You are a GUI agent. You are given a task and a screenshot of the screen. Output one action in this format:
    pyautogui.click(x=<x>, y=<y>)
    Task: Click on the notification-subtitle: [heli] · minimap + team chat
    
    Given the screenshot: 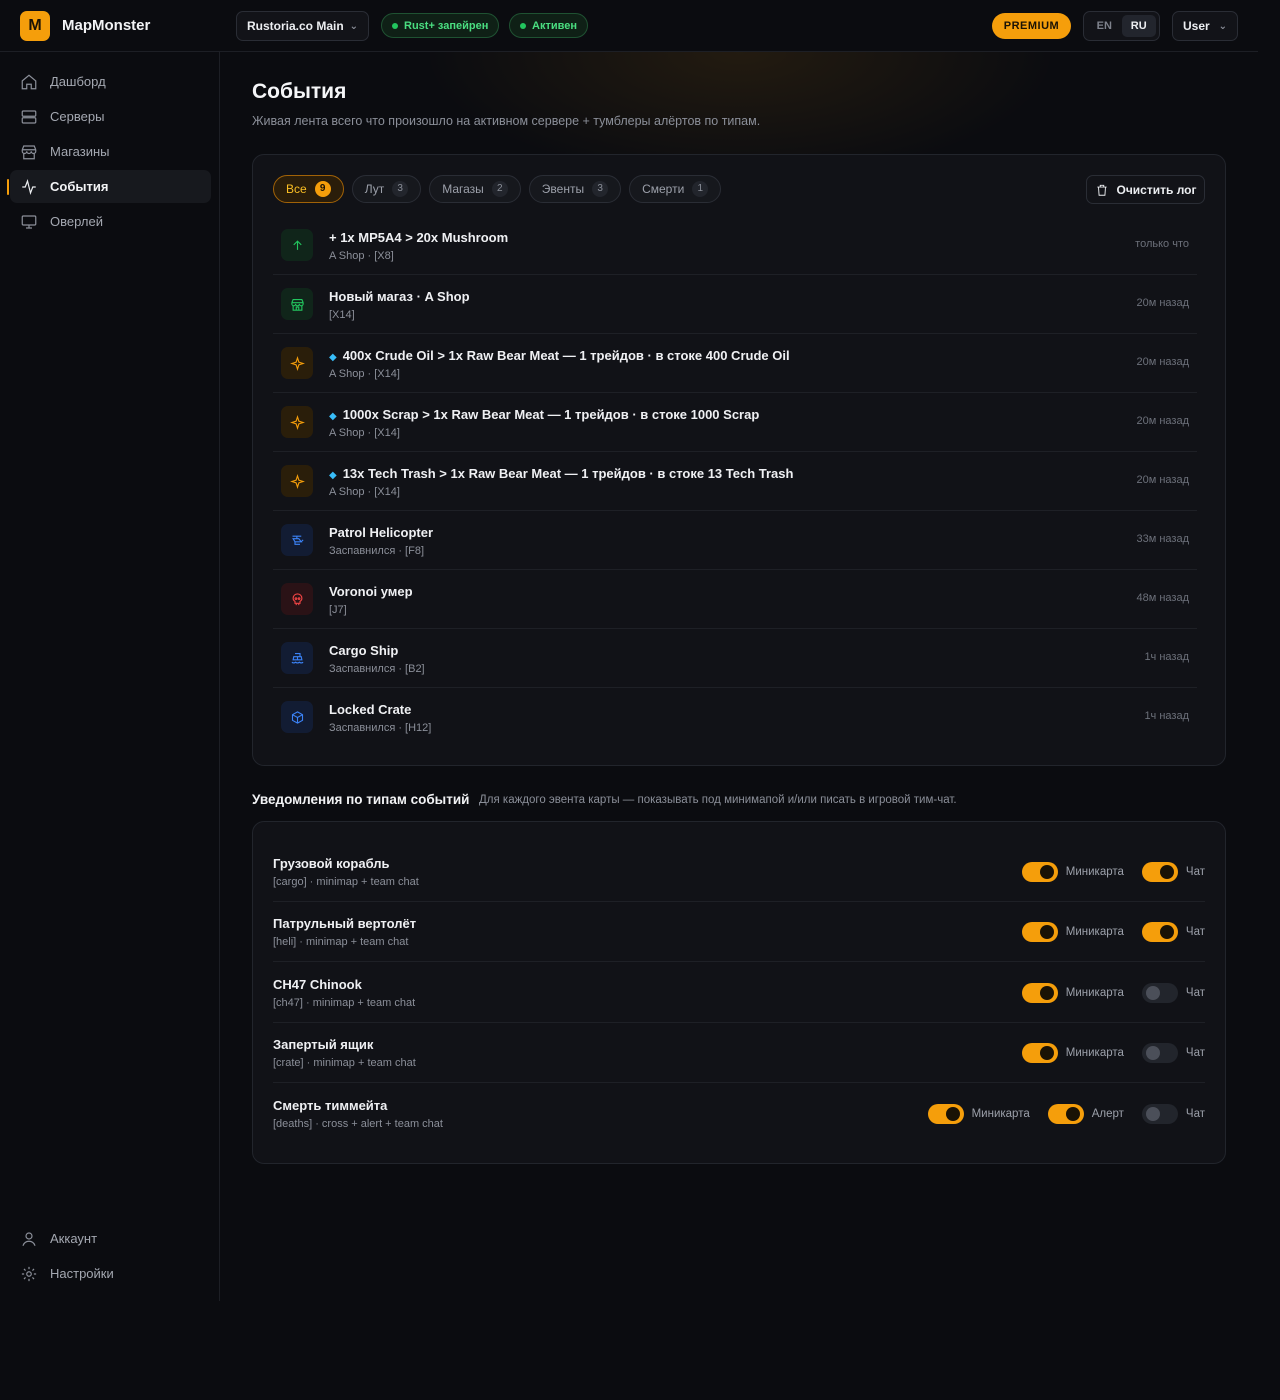 What is the action you would take?
    pyautogui.click(x=341, y=942)
    